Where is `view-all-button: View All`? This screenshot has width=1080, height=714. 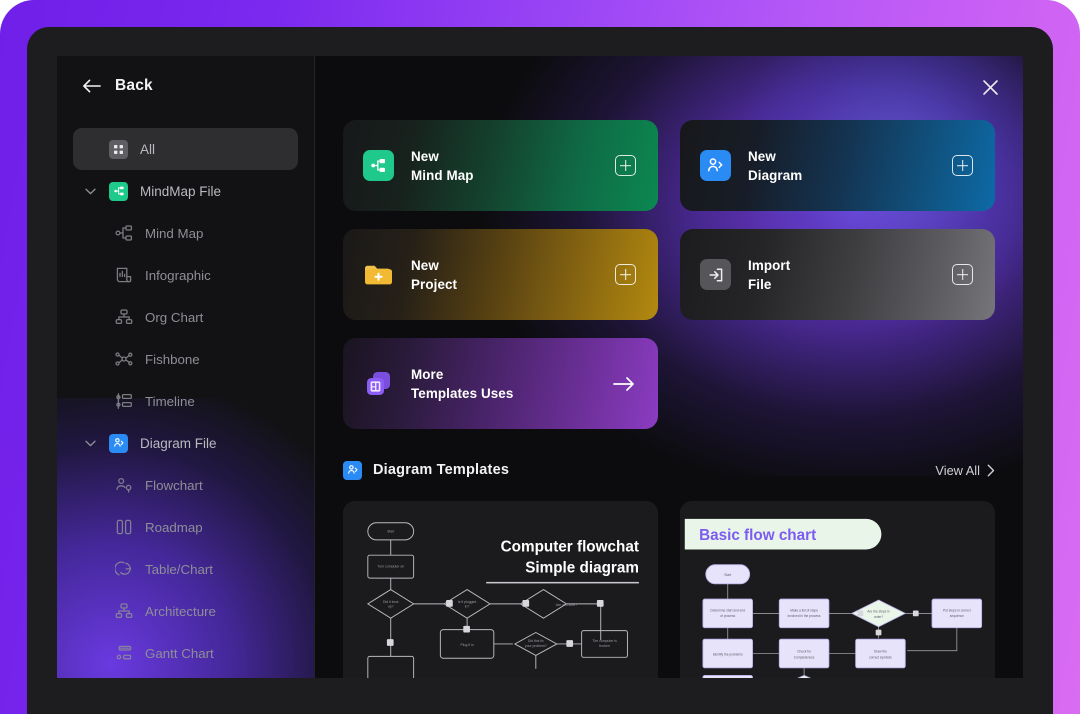
view-all-button: View All is located at coordinates (965, 470).